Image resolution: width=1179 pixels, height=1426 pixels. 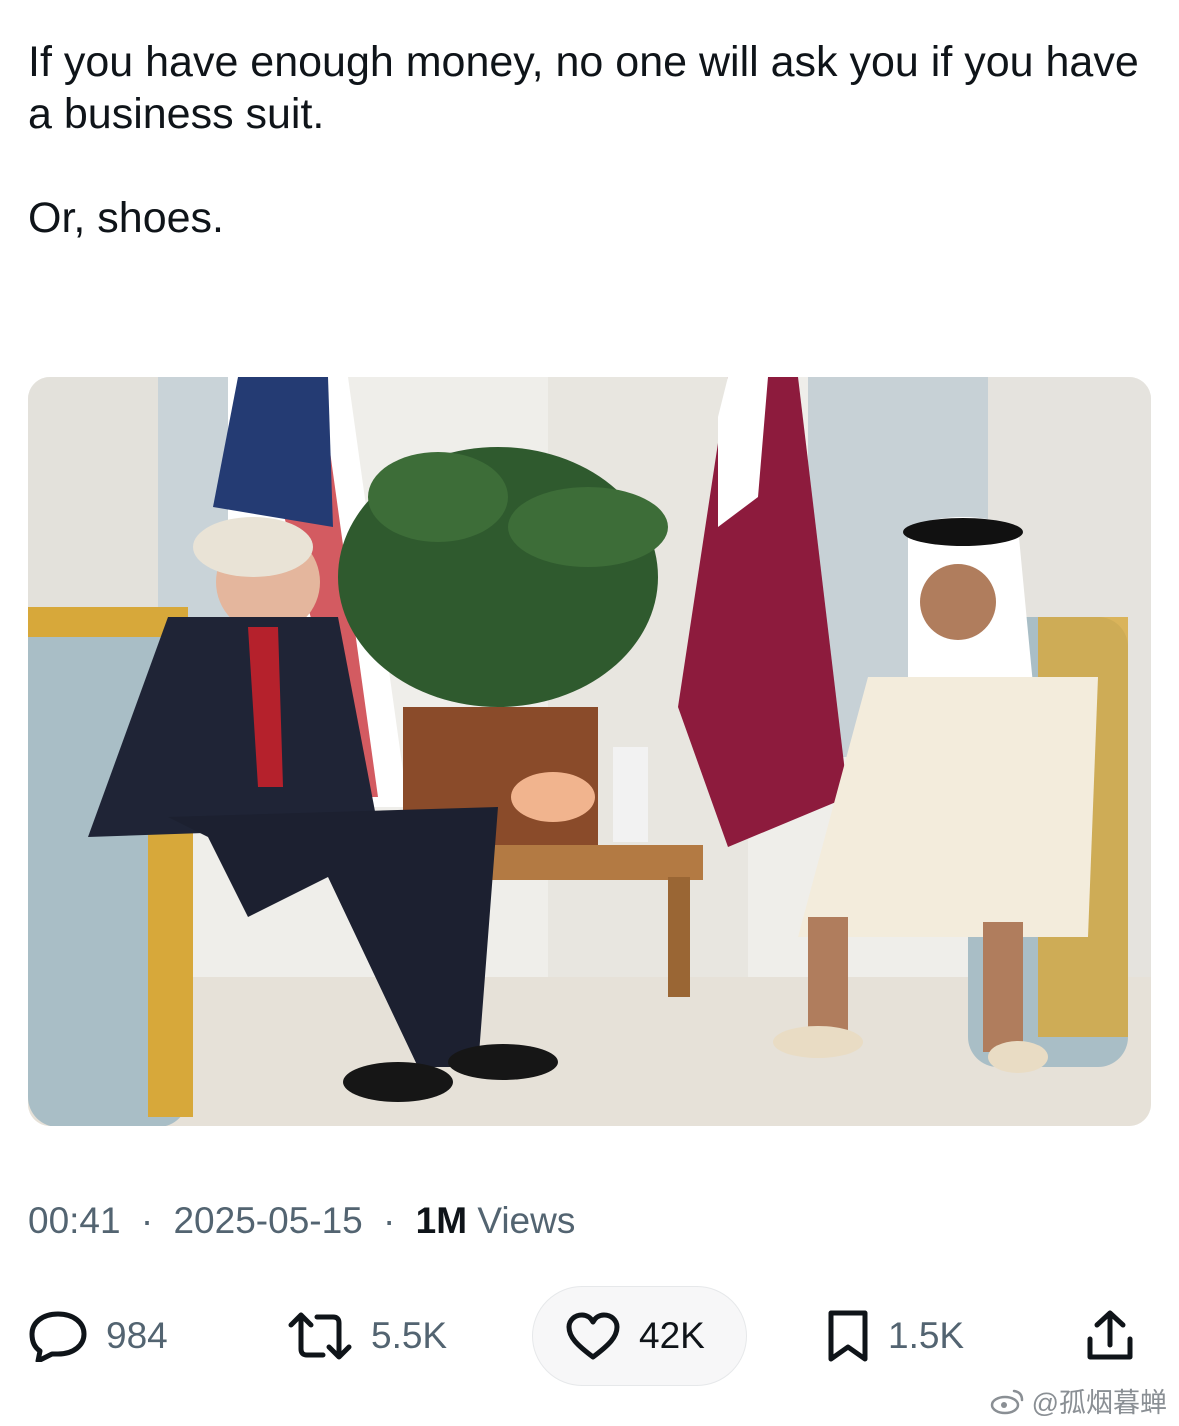 I want to click on views-count: 1M, so click(x=441, y=1220).